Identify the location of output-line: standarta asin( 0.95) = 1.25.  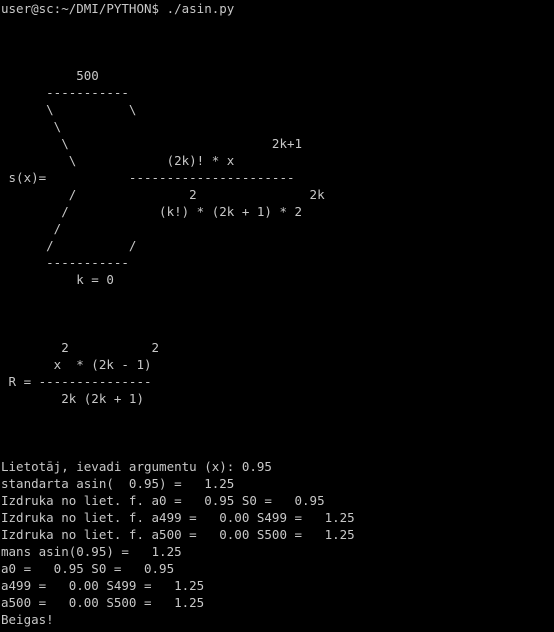
(118, 483).